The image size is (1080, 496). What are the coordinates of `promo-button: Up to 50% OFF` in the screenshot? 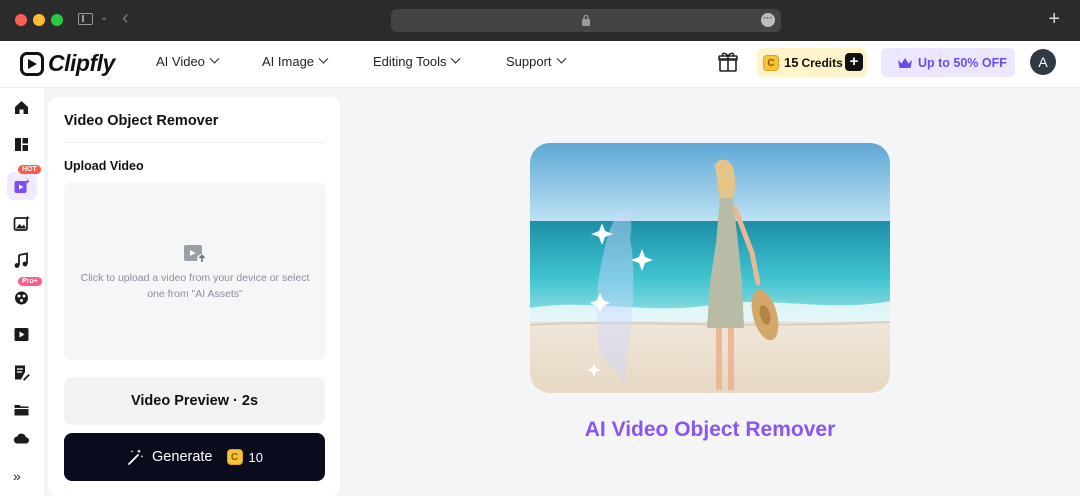 It's located at (948, 62).